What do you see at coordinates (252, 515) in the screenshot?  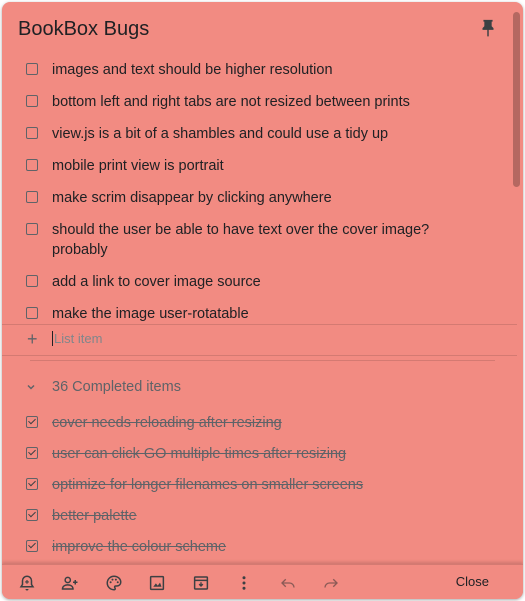 I see `list-item: better palette` at bounding box center [252, 515].